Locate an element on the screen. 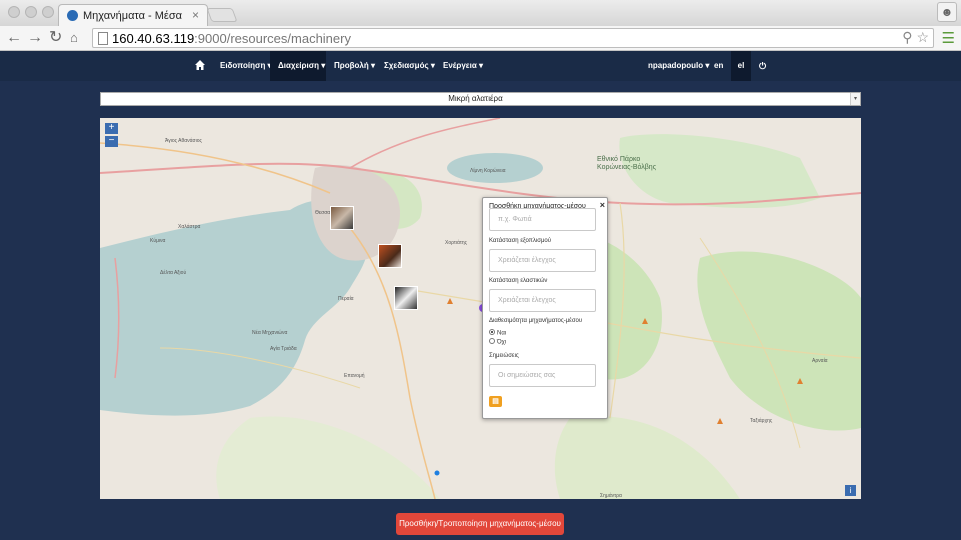  tab-title: Μηχανήματα - Μέσα is located at coordinates (132, 16).